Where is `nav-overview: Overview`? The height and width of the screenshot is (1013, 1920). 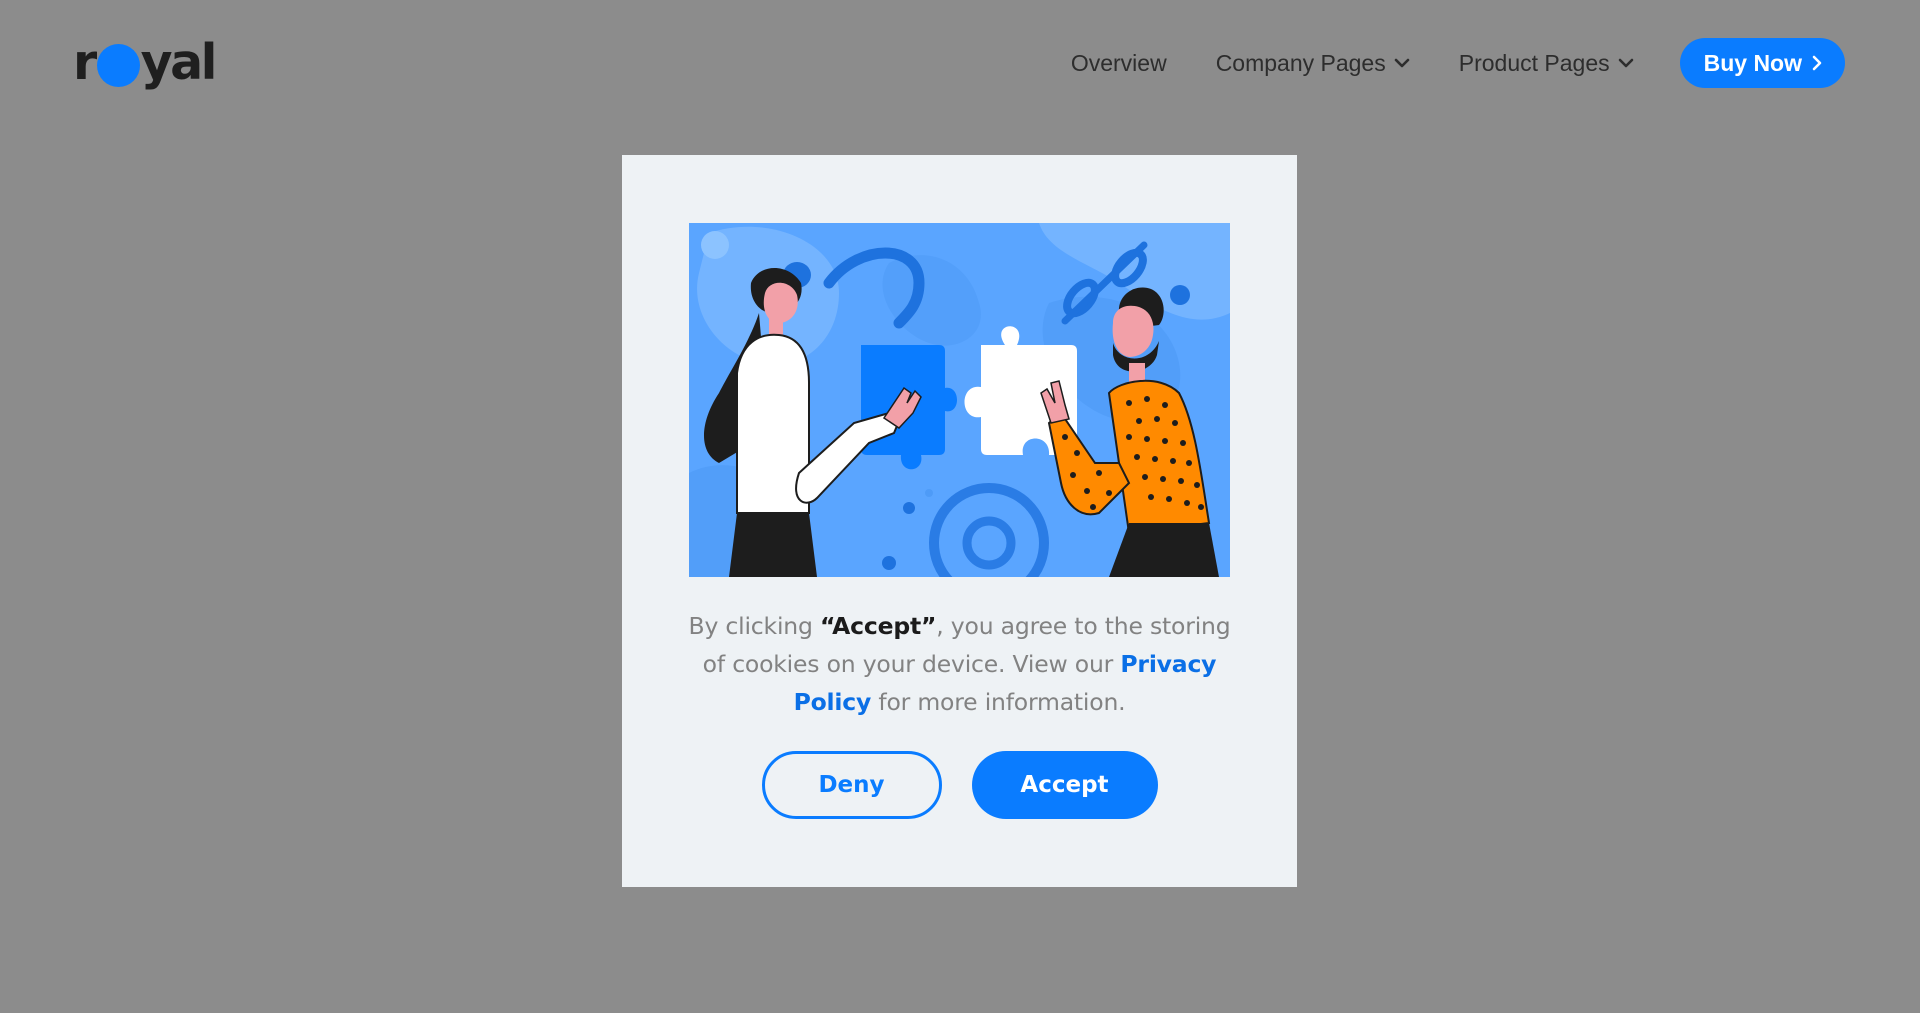
nav-overview: Overview is located at coordinates (1119, 63).